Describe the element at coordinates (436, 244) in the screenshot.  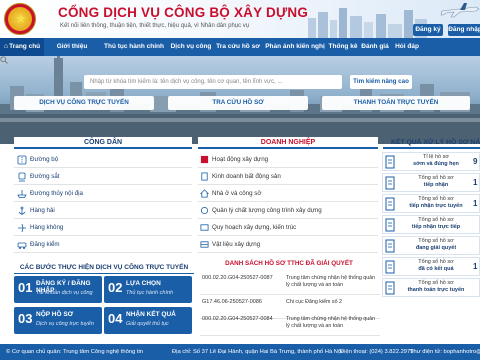
I see `stat-label: Tổng số hồ sơ đang giải quyết` at that location.